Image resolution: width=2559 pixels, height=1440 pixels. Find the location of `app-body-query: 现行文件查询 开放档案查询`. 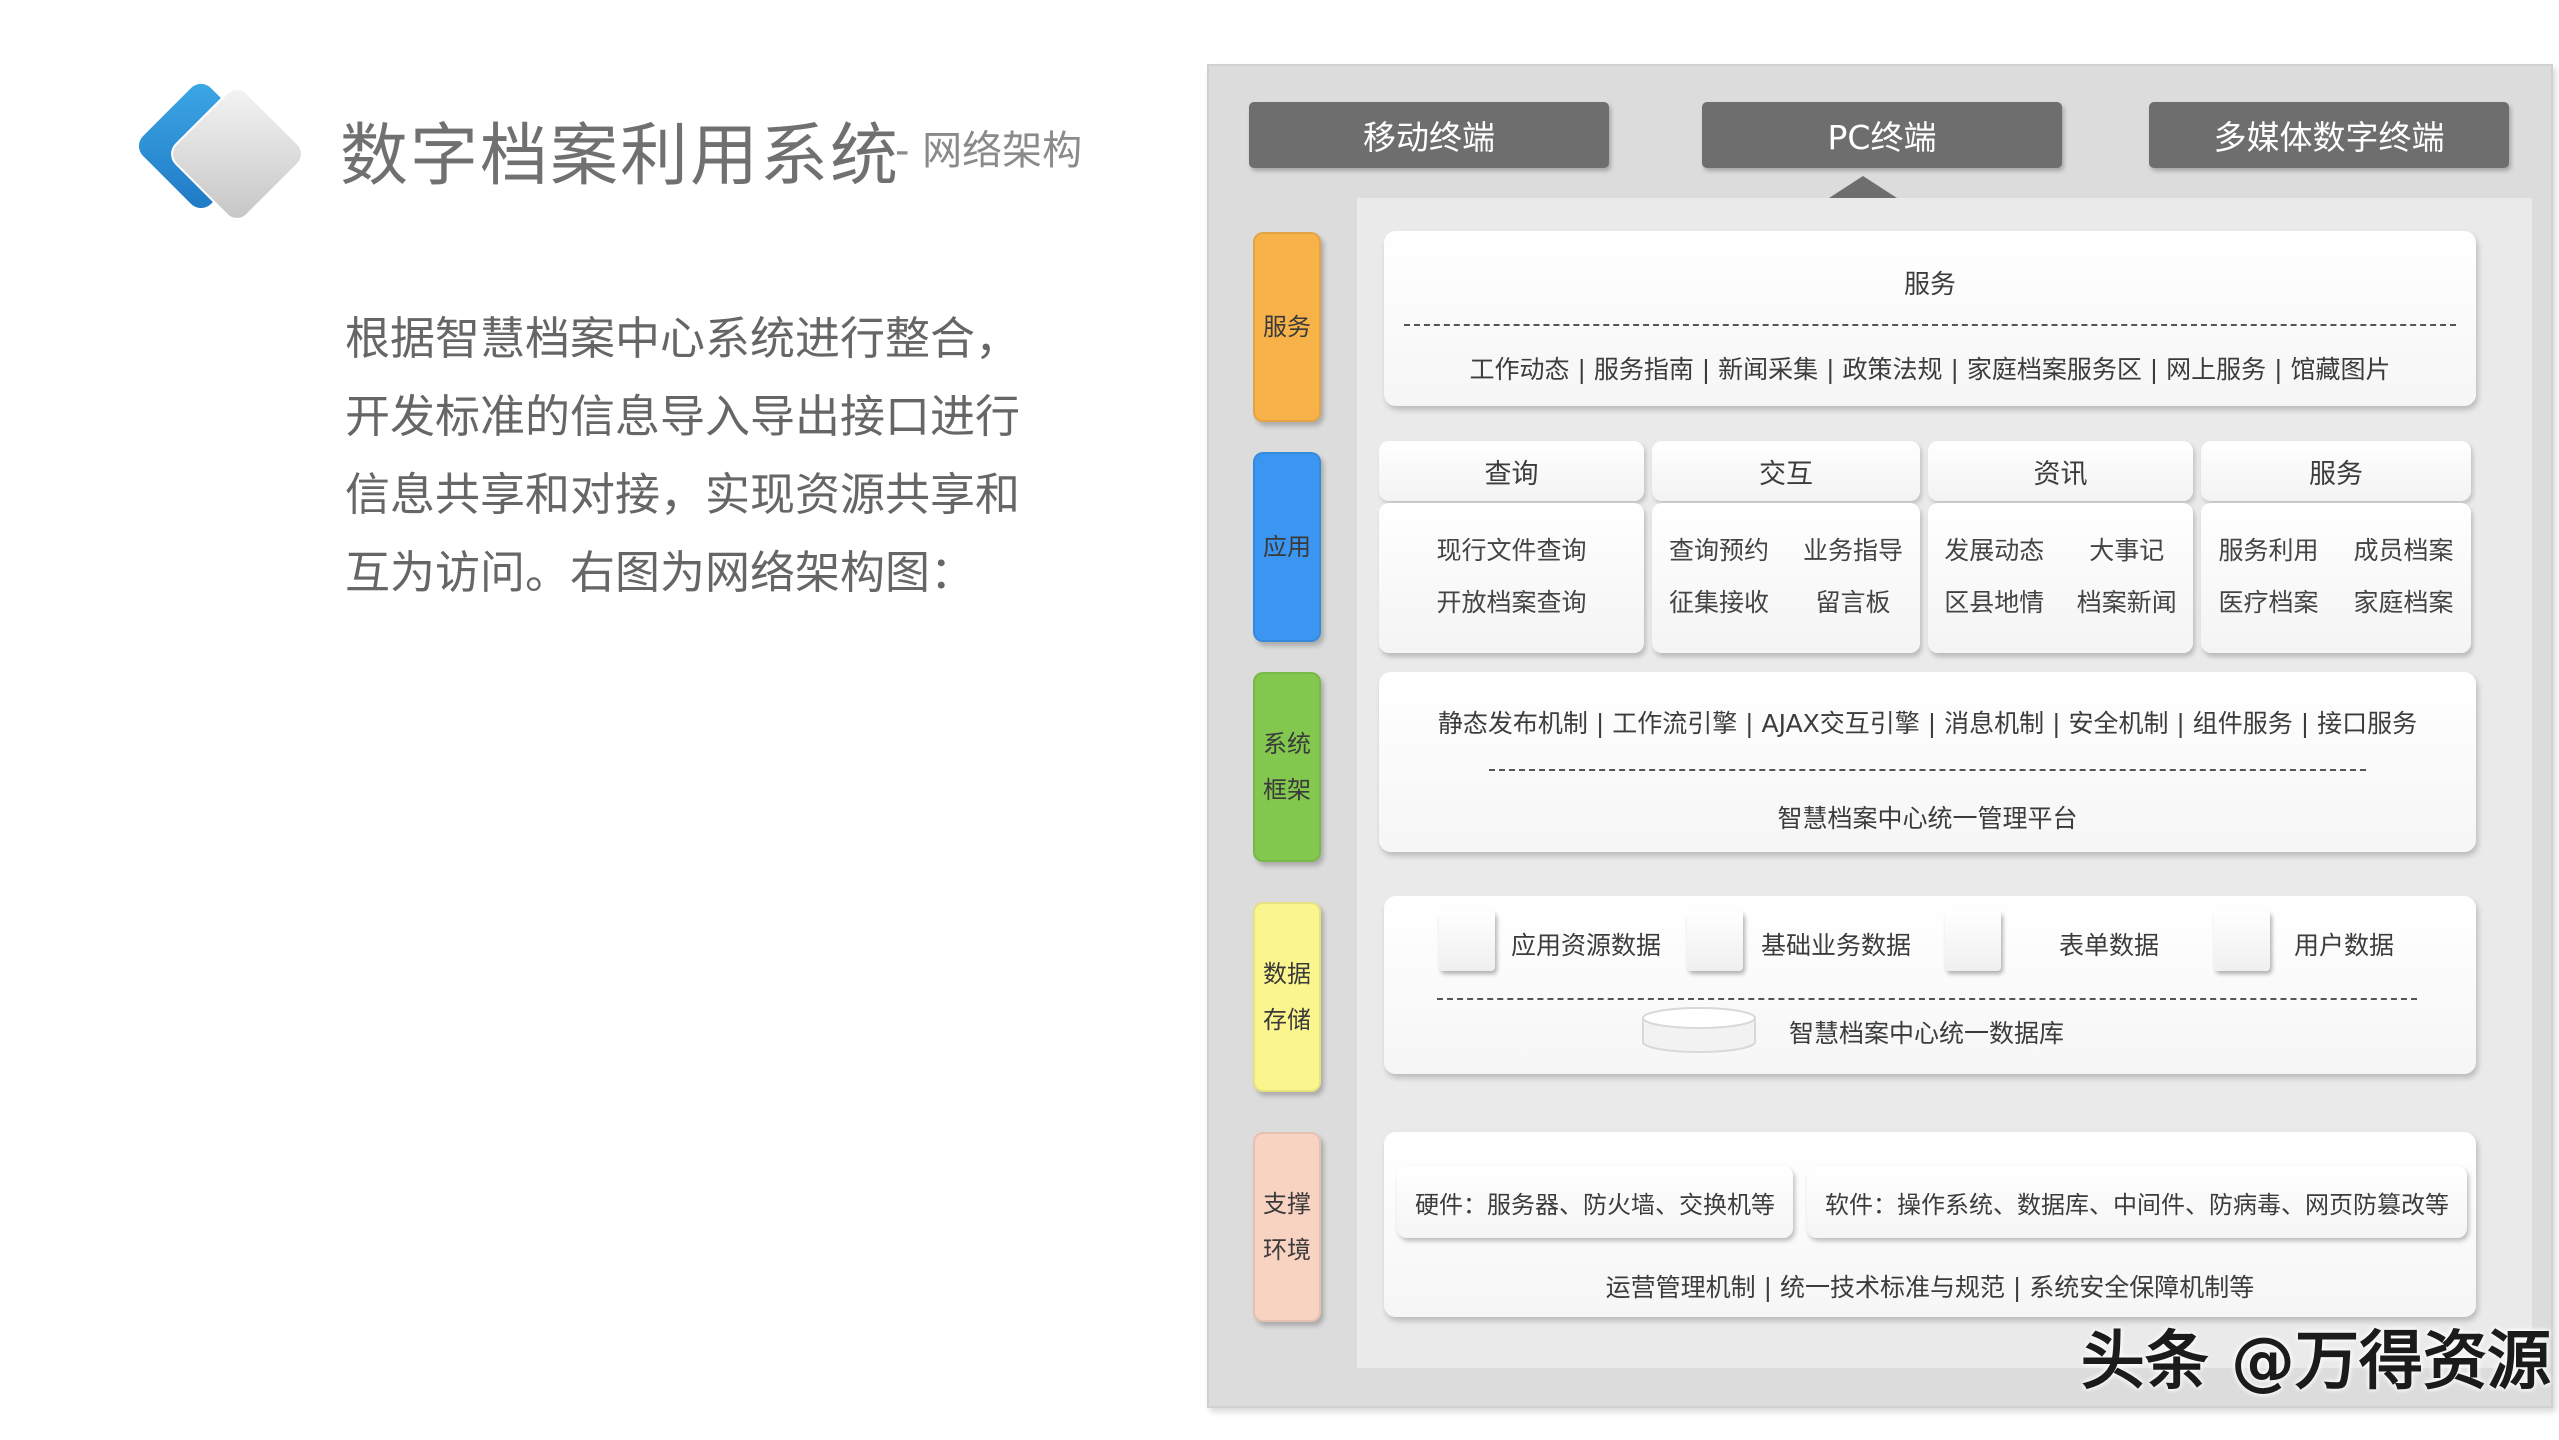

app-body-query: 现行文件查询 开放档案查询 is located at coordinates (1511, 578).